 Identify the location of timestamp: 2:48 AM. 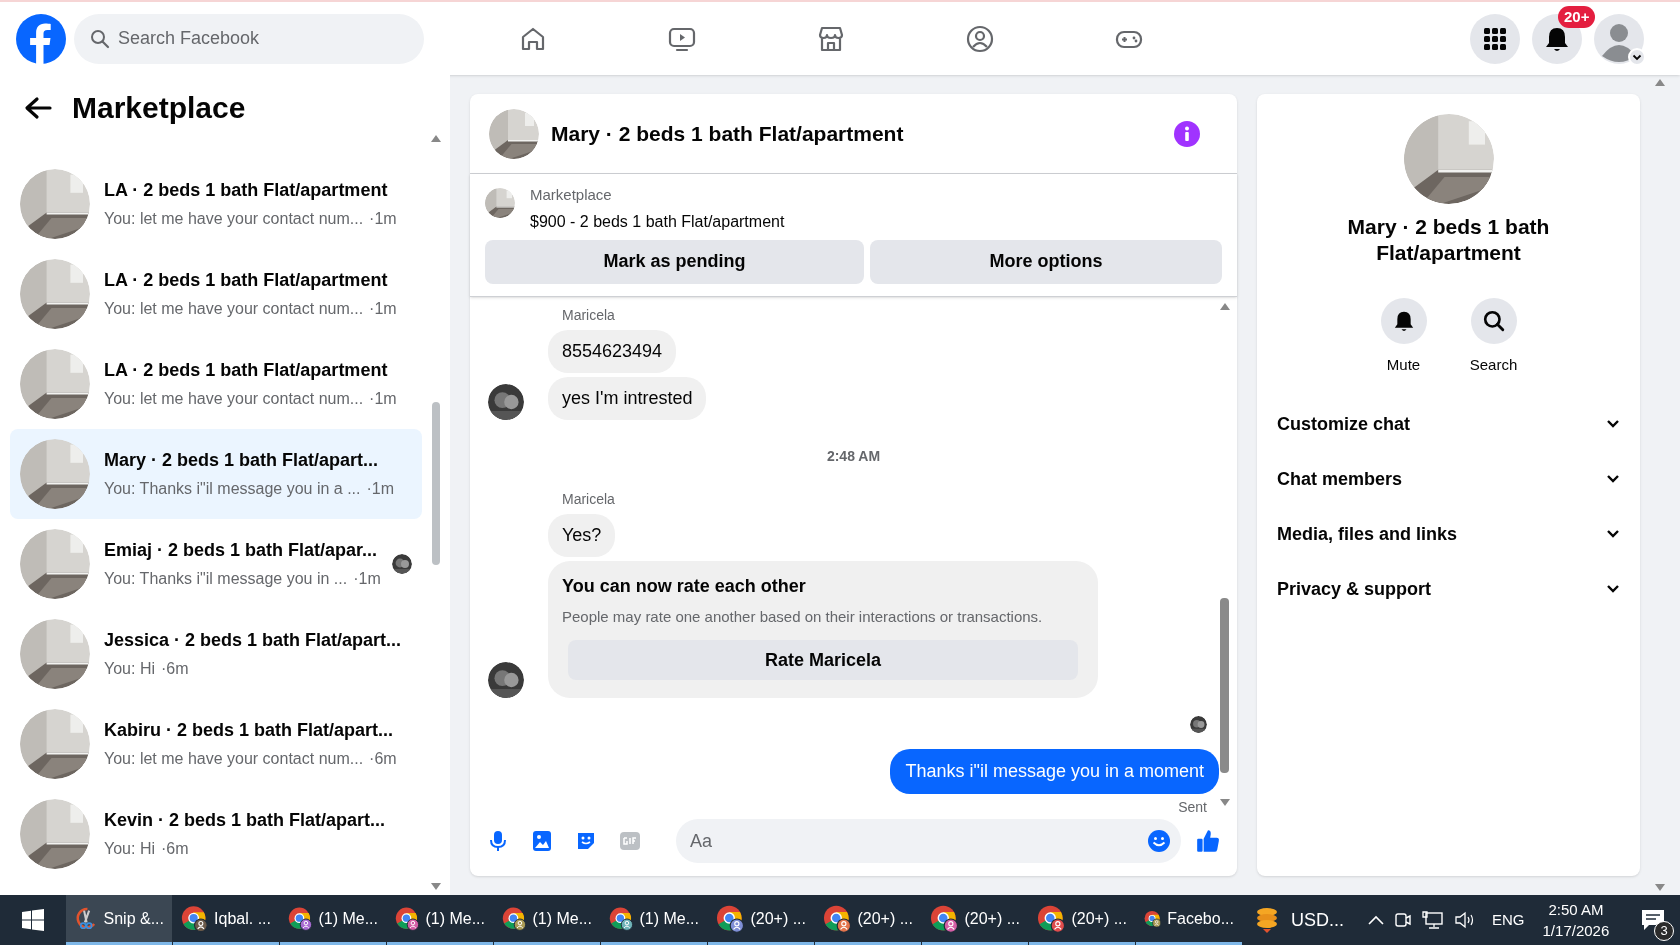
(853, 456).